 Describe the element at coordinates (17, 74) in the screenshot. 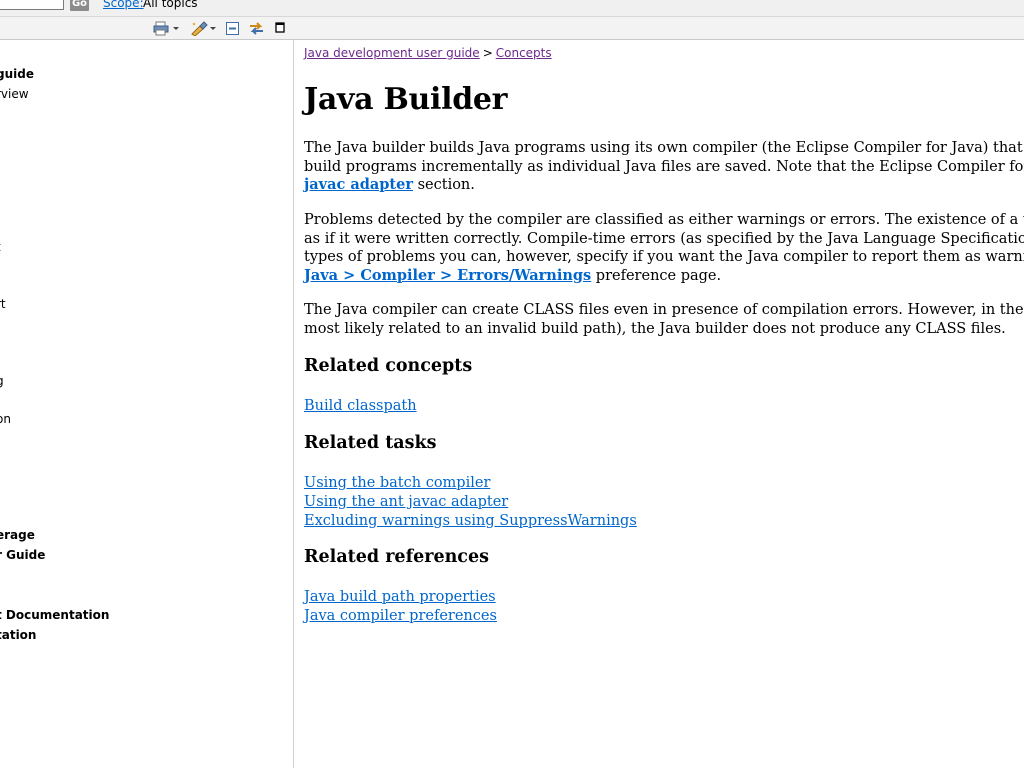

I see `toc-item: guide` at that location.